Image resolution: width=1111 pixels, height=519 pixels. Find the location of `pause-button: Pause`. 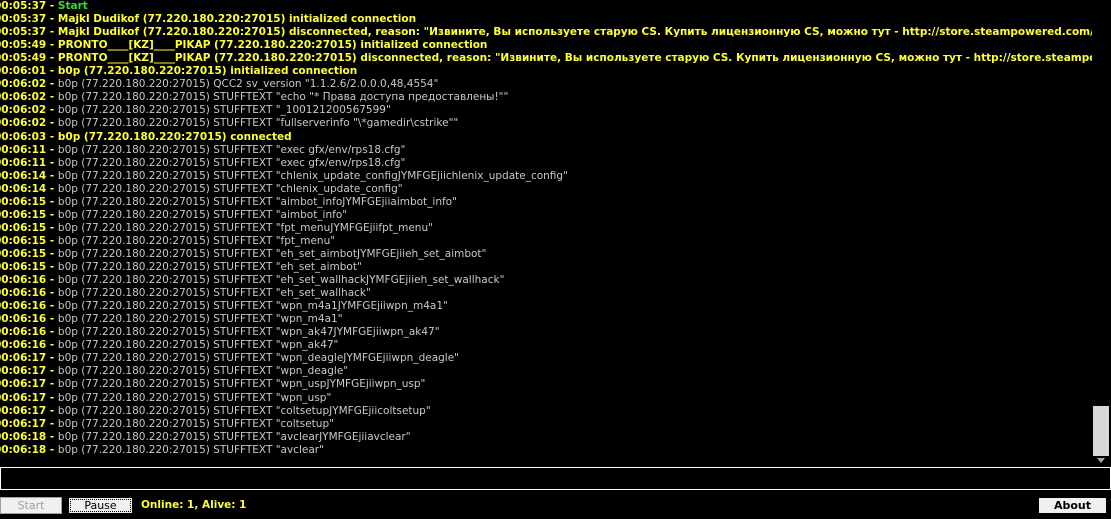

pause-button: Pause is located at coordinates (100, 505).